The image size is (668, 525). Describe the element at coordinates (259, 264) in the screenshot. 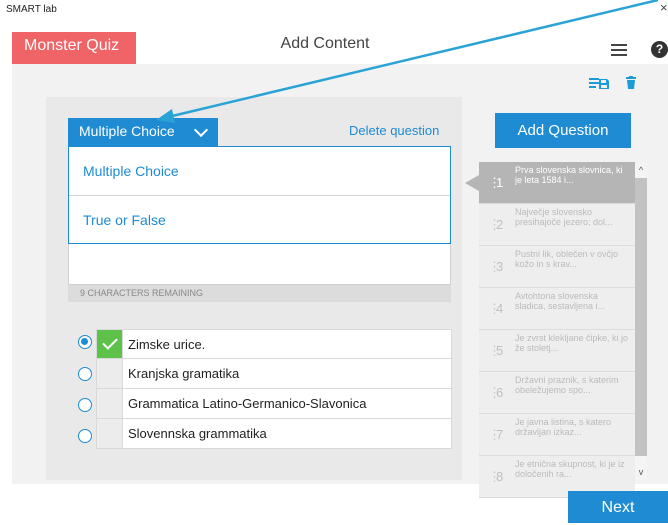

I see `question-text-input` at that location.